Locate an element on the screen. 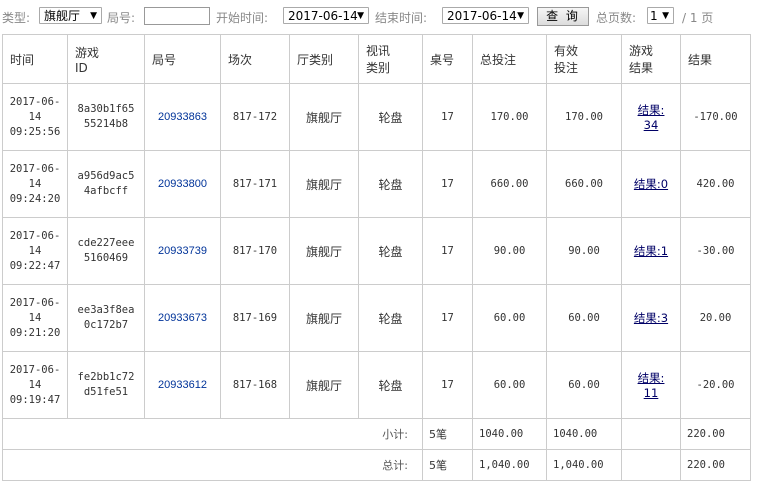 The height and width of the screenshot is (501, 761). cell-time: 2017-06- 14 09:19:47 is located at coordinates (35, 385).